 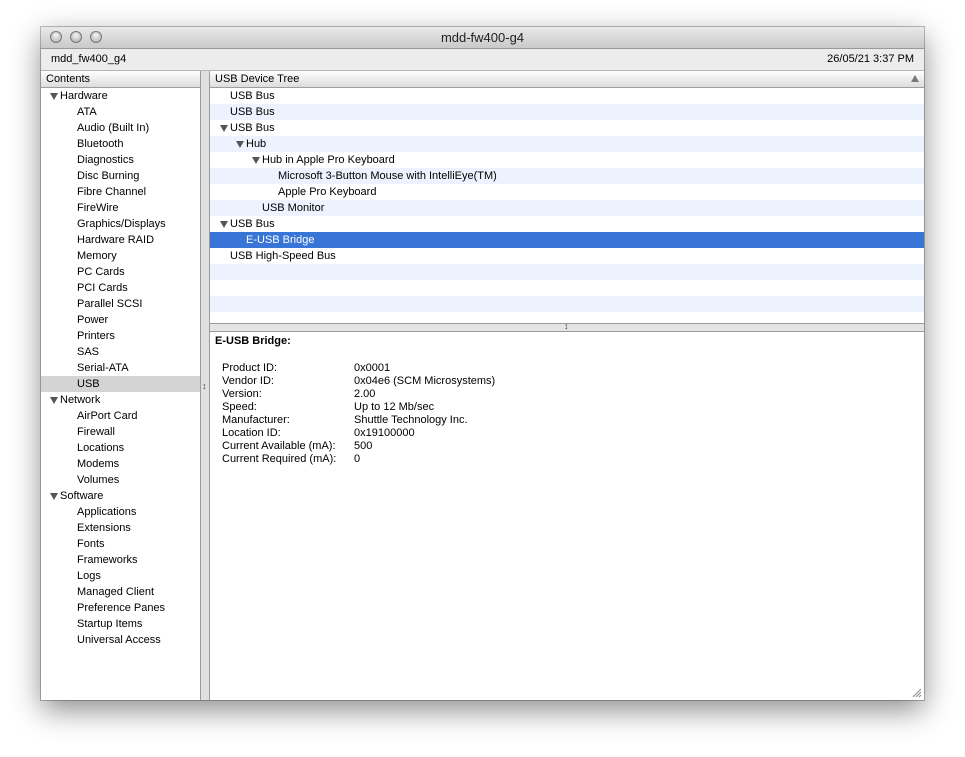 I want to click on sidebar-item: USB, so click(x=120, y=384).